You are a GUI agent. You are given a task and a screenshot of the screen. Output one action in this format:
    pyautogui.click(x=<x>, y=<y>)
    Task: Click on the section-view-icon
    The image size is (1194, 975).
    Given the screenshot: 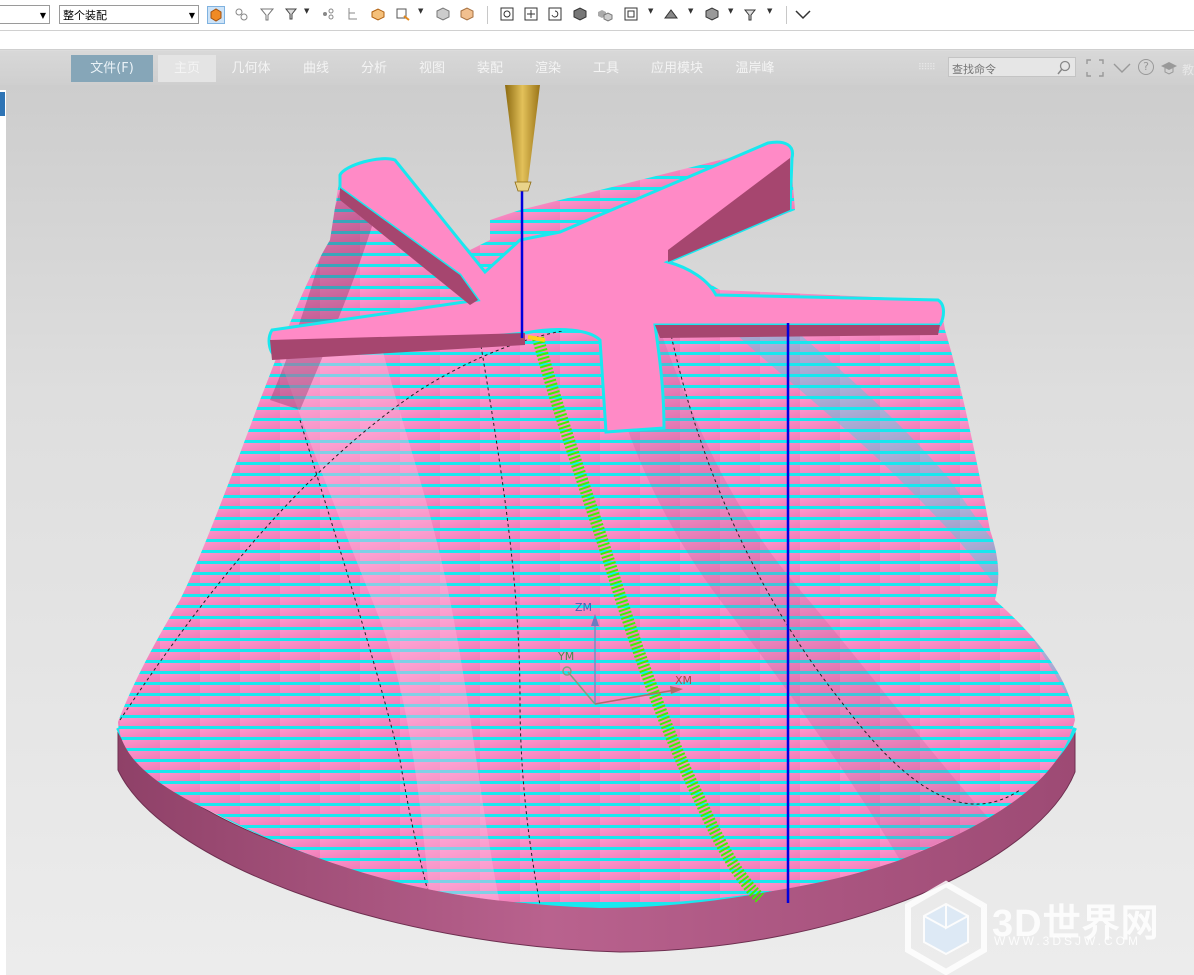 What is the action you would take?
    pyautogui.click(x=672, y=15)
    